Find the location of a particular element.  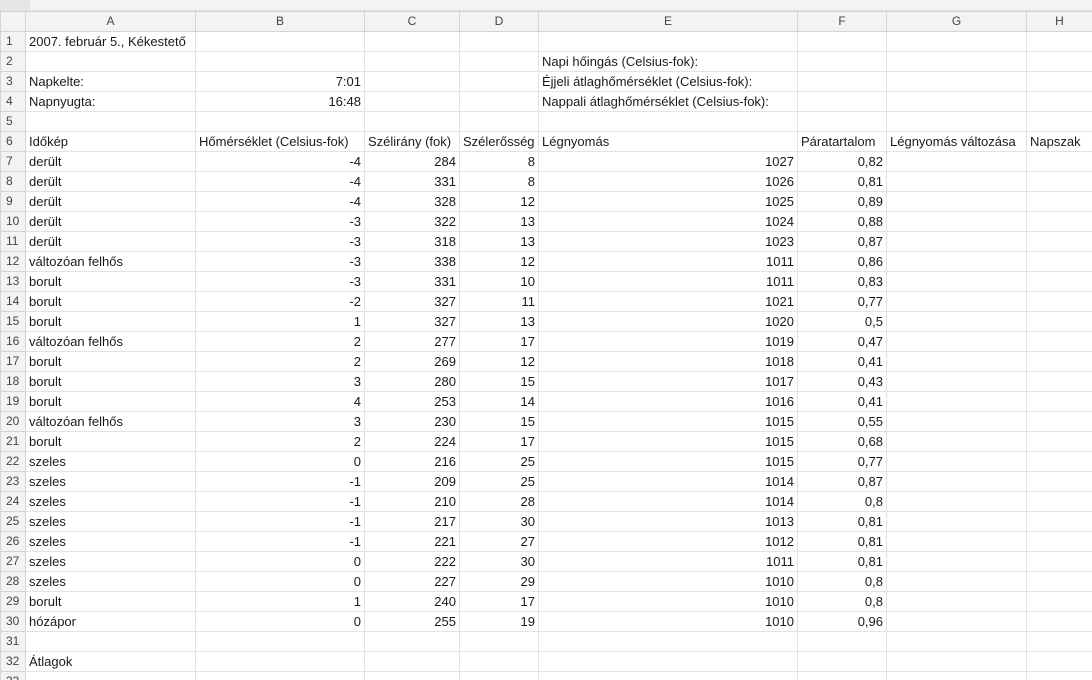

cell-c32 is located at coordinates (412, 661).